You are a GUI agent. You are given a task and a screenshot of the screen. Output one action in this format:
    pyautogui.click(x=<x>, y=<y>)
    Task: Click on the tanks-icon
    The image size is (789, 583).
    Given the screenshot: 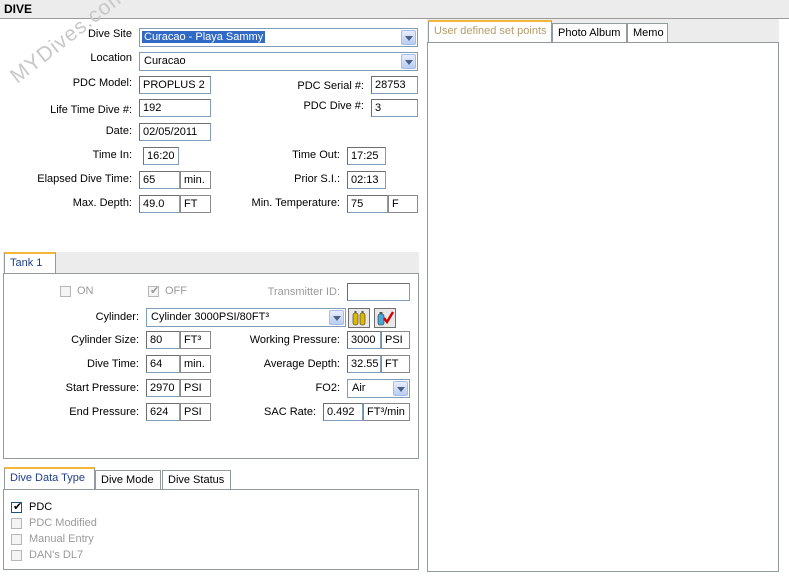 What is the action you would take?
    pyautogui.click(x=359, y=318)
    